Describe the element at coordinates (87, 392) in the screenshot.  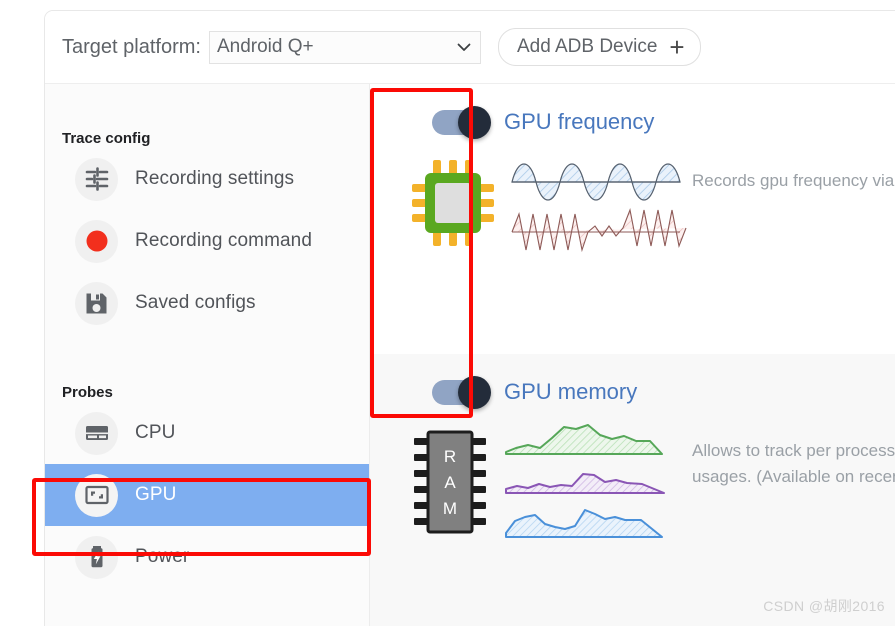
I see `probes-section-title: Probes` at that location.